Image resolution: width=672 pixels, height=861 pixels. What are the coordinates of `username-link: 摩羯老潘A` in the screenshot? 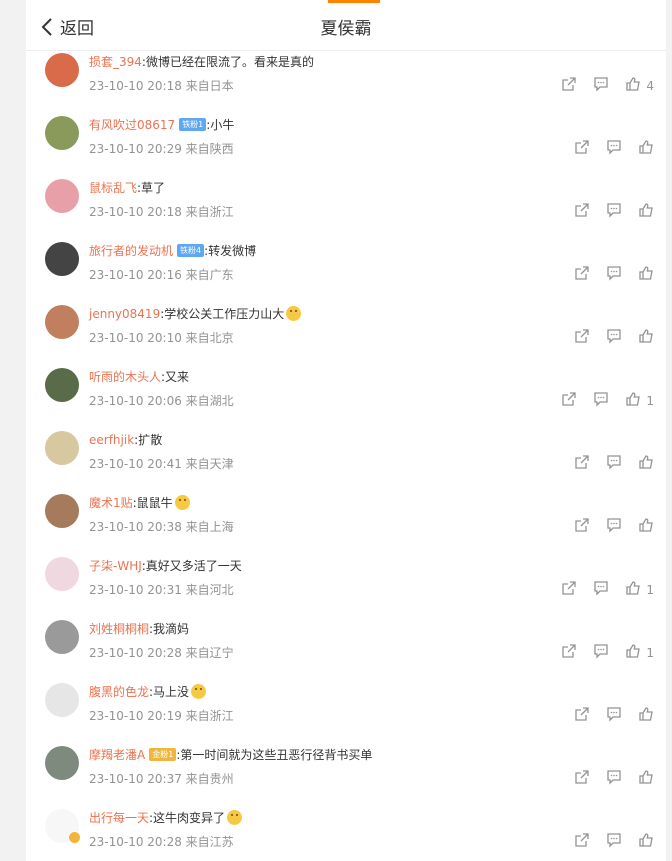 It's located at (117, 754).